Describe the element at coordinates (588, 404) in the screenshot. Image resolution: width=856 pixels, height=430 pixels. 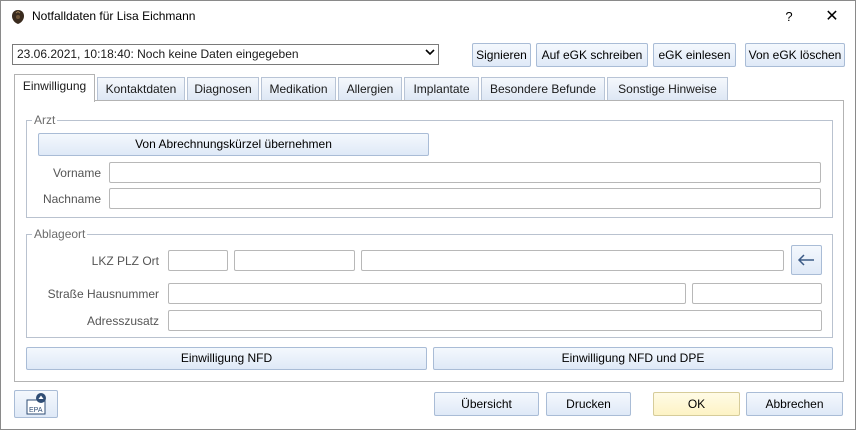
I see `print-button: Drucken` at that location.